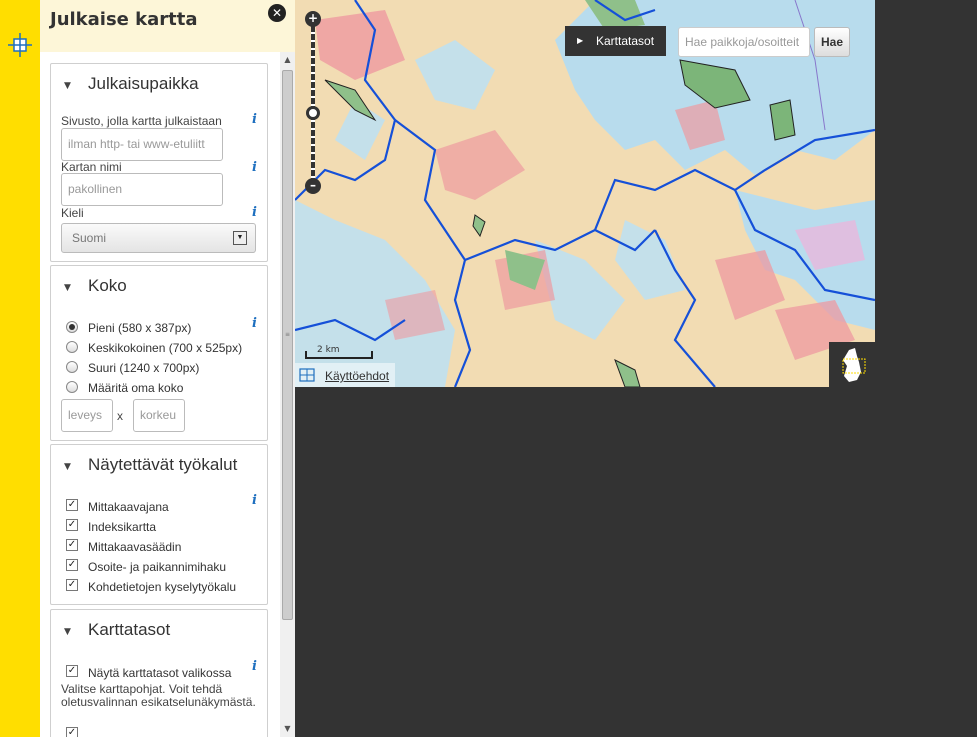 The height and width of the screenshot is (737, 977). I want to click on index-map-toggle, so click(852, 364).